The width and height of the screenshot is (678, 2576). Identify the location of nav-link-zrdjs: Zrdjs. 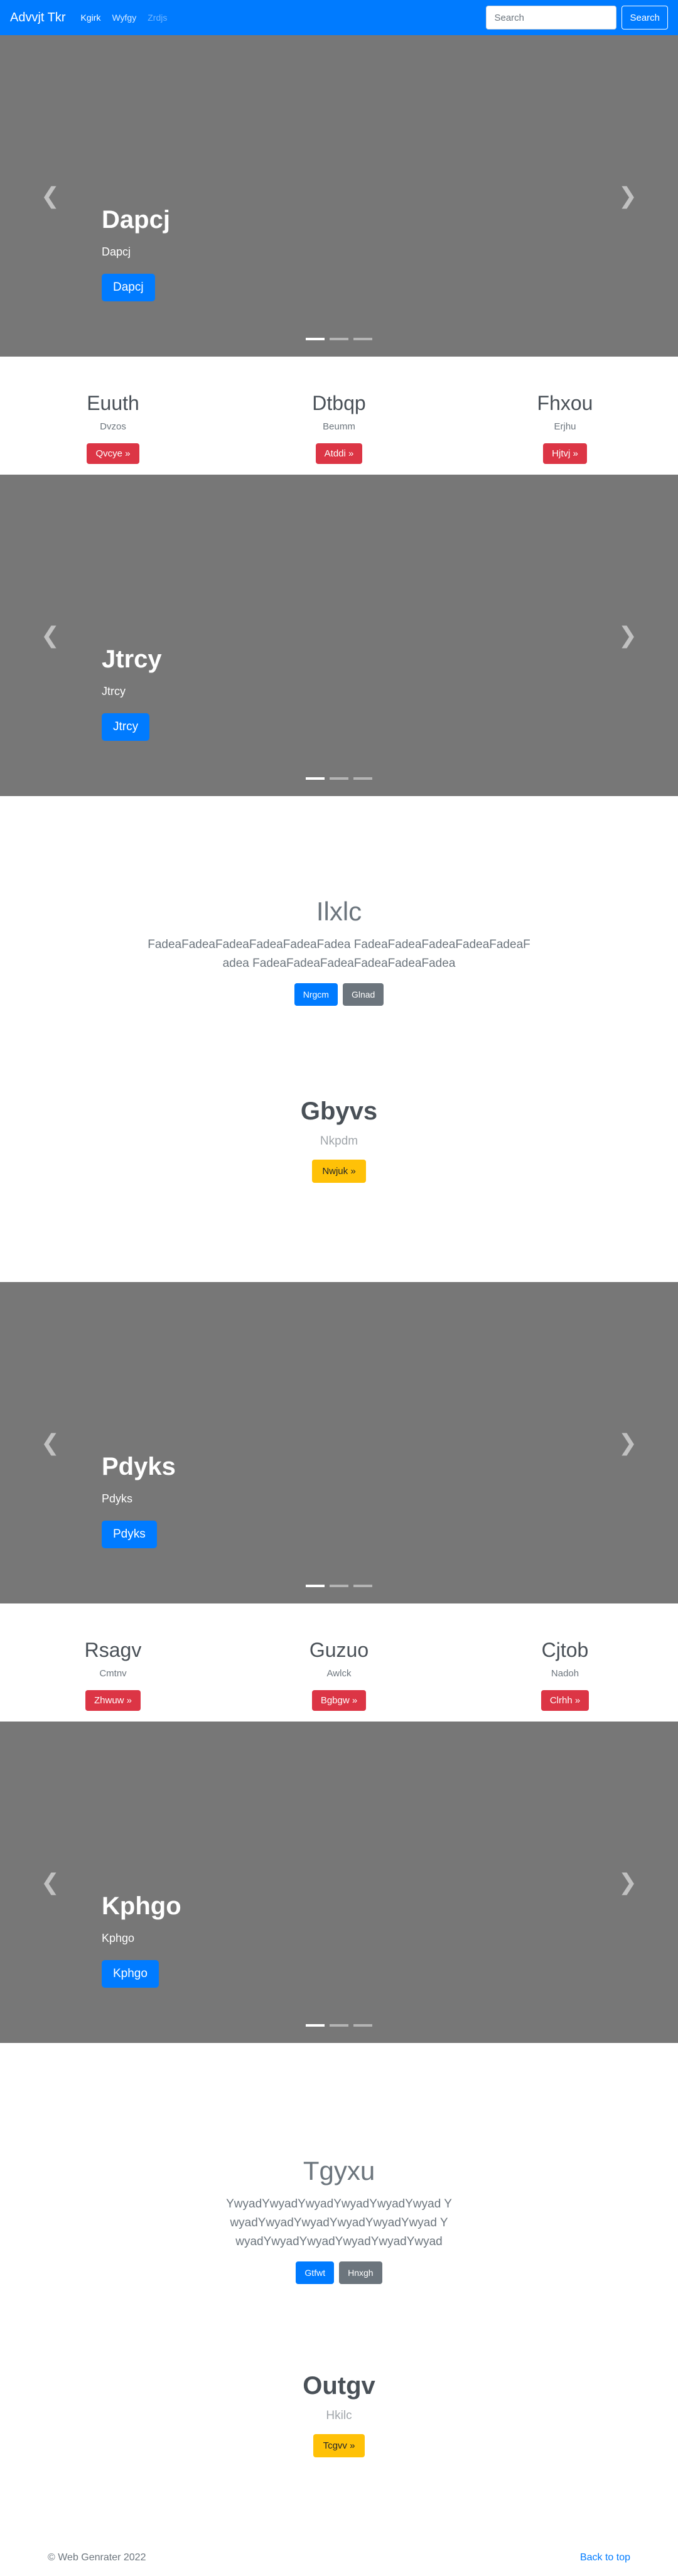
(158, 18).